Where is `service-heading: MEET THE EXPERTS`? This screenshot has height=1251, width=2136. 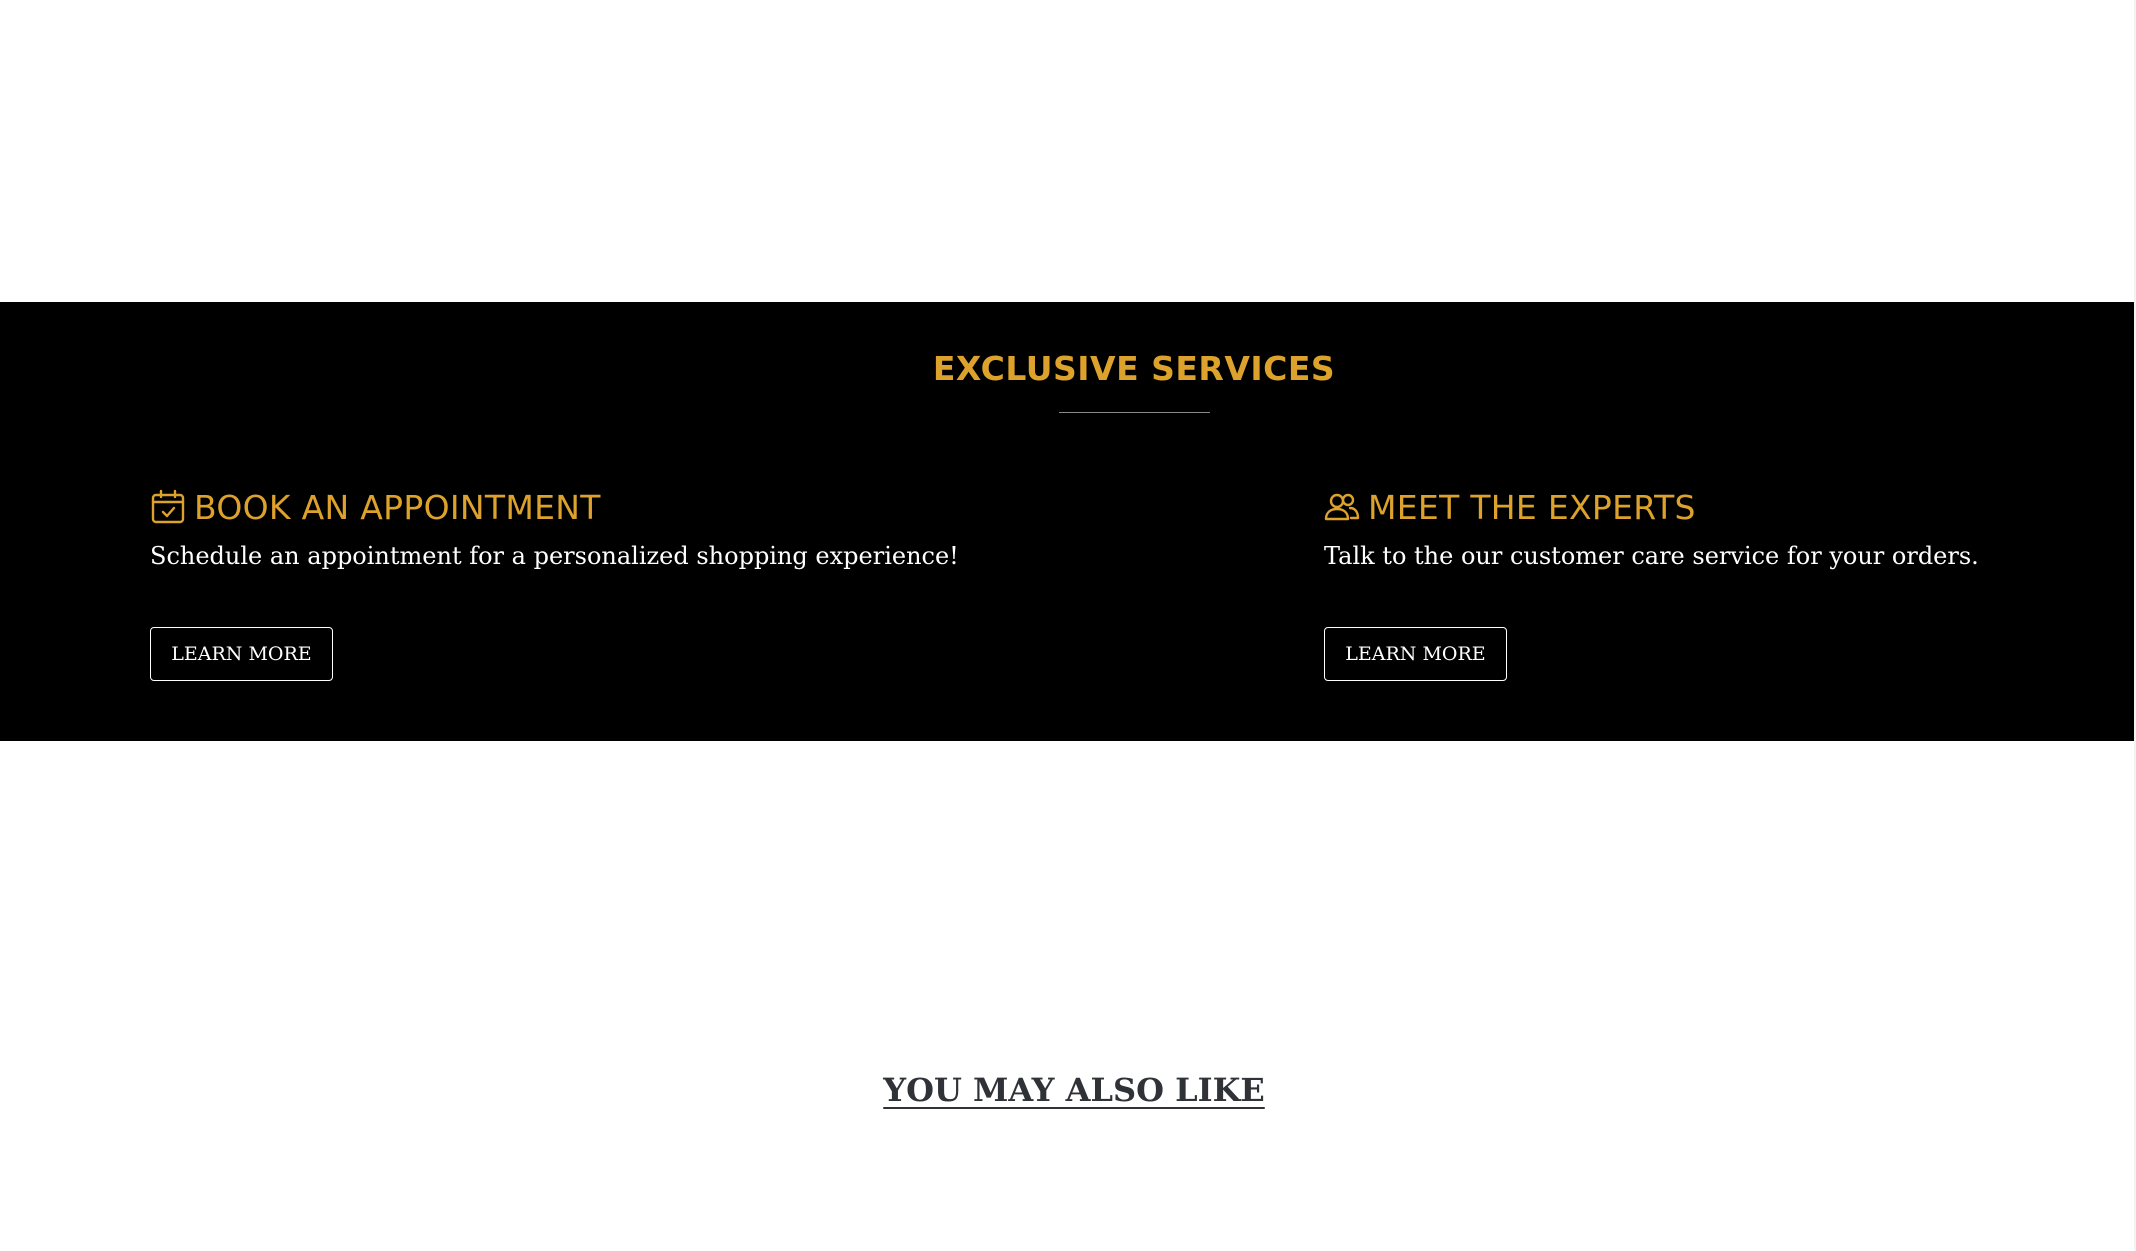 service-heading: MEET THE EXPERTS is located at coordinates (1651, 507).